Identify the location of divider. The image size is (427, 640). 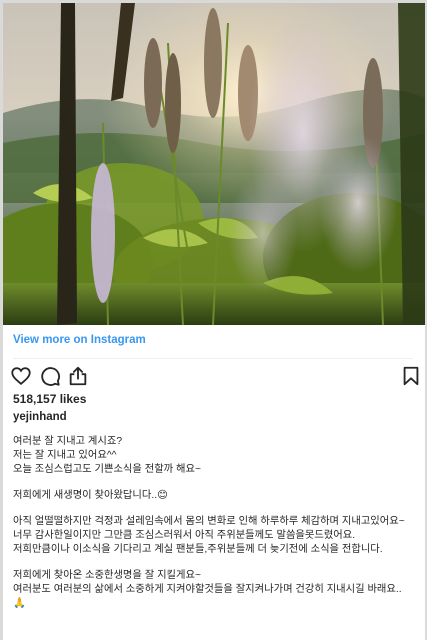
(213, 358).